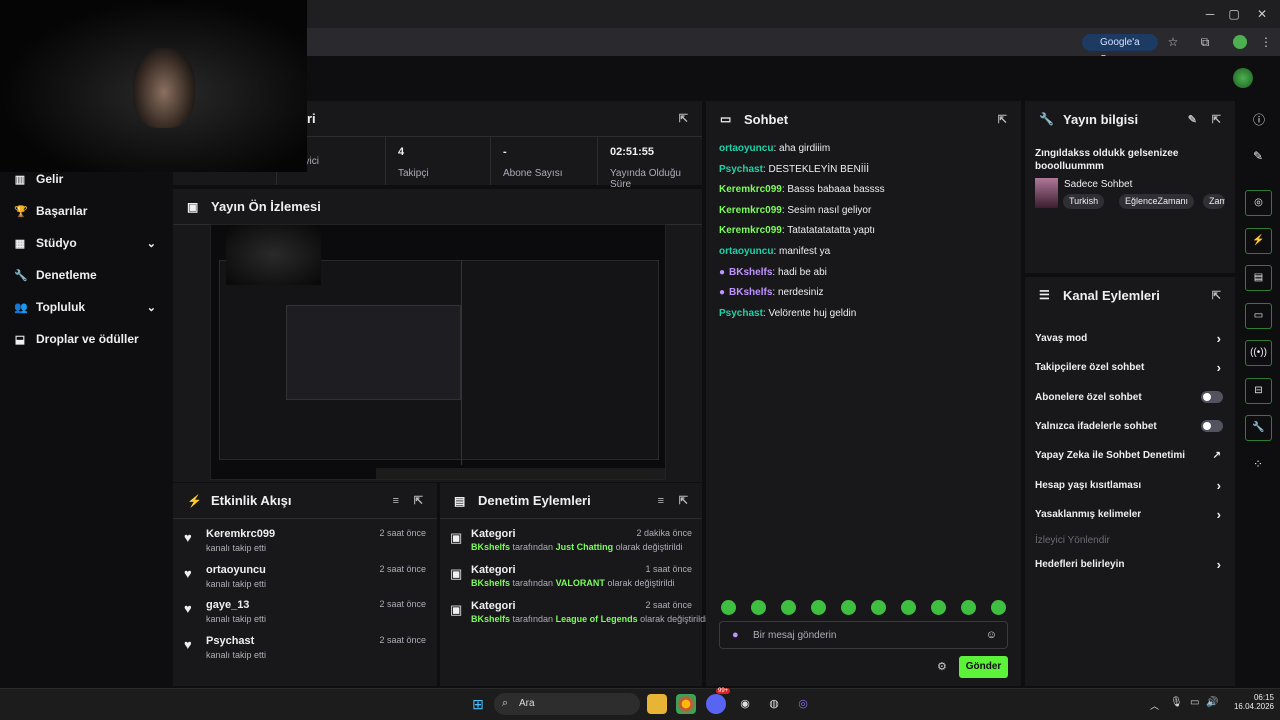 Image resolution: width=1280 pixels, height=720 pixels. What do you see at coordinates (1154, 705) in the screenshot?
I see `tray-chevron-icon: ︿` at bounding box center [1154, 705].